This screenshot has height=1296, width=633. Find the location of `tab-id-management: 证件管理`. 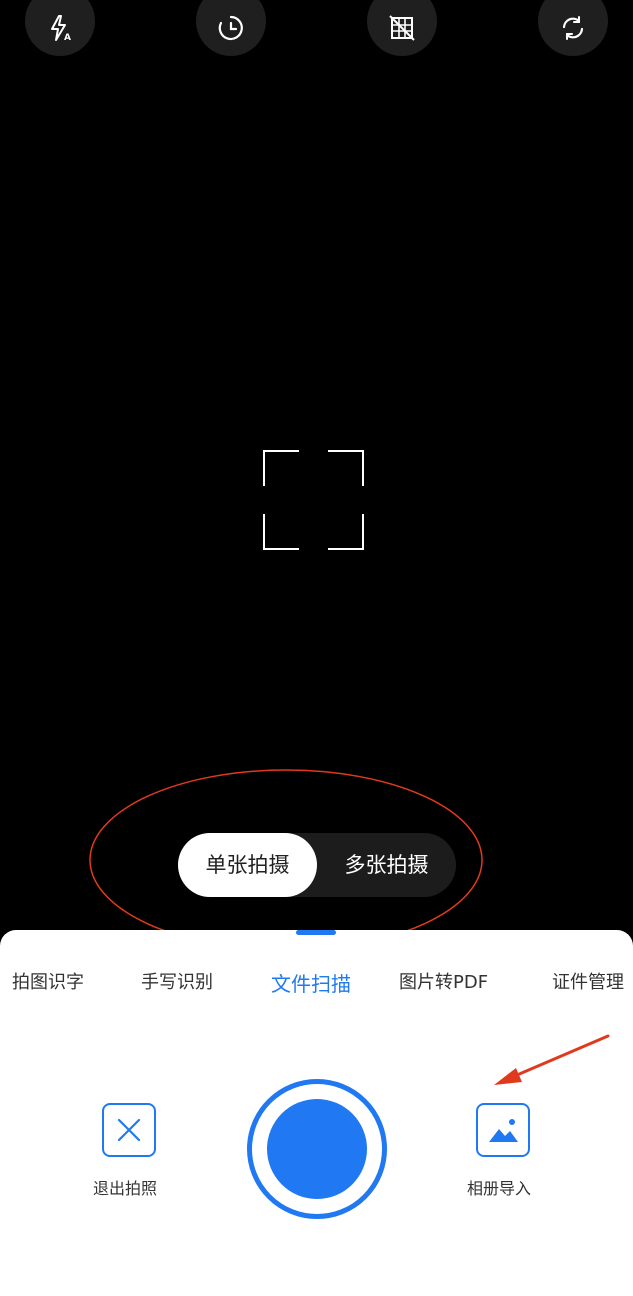

tab-id-management: 证件管理 is located at coordinates (588, 981).